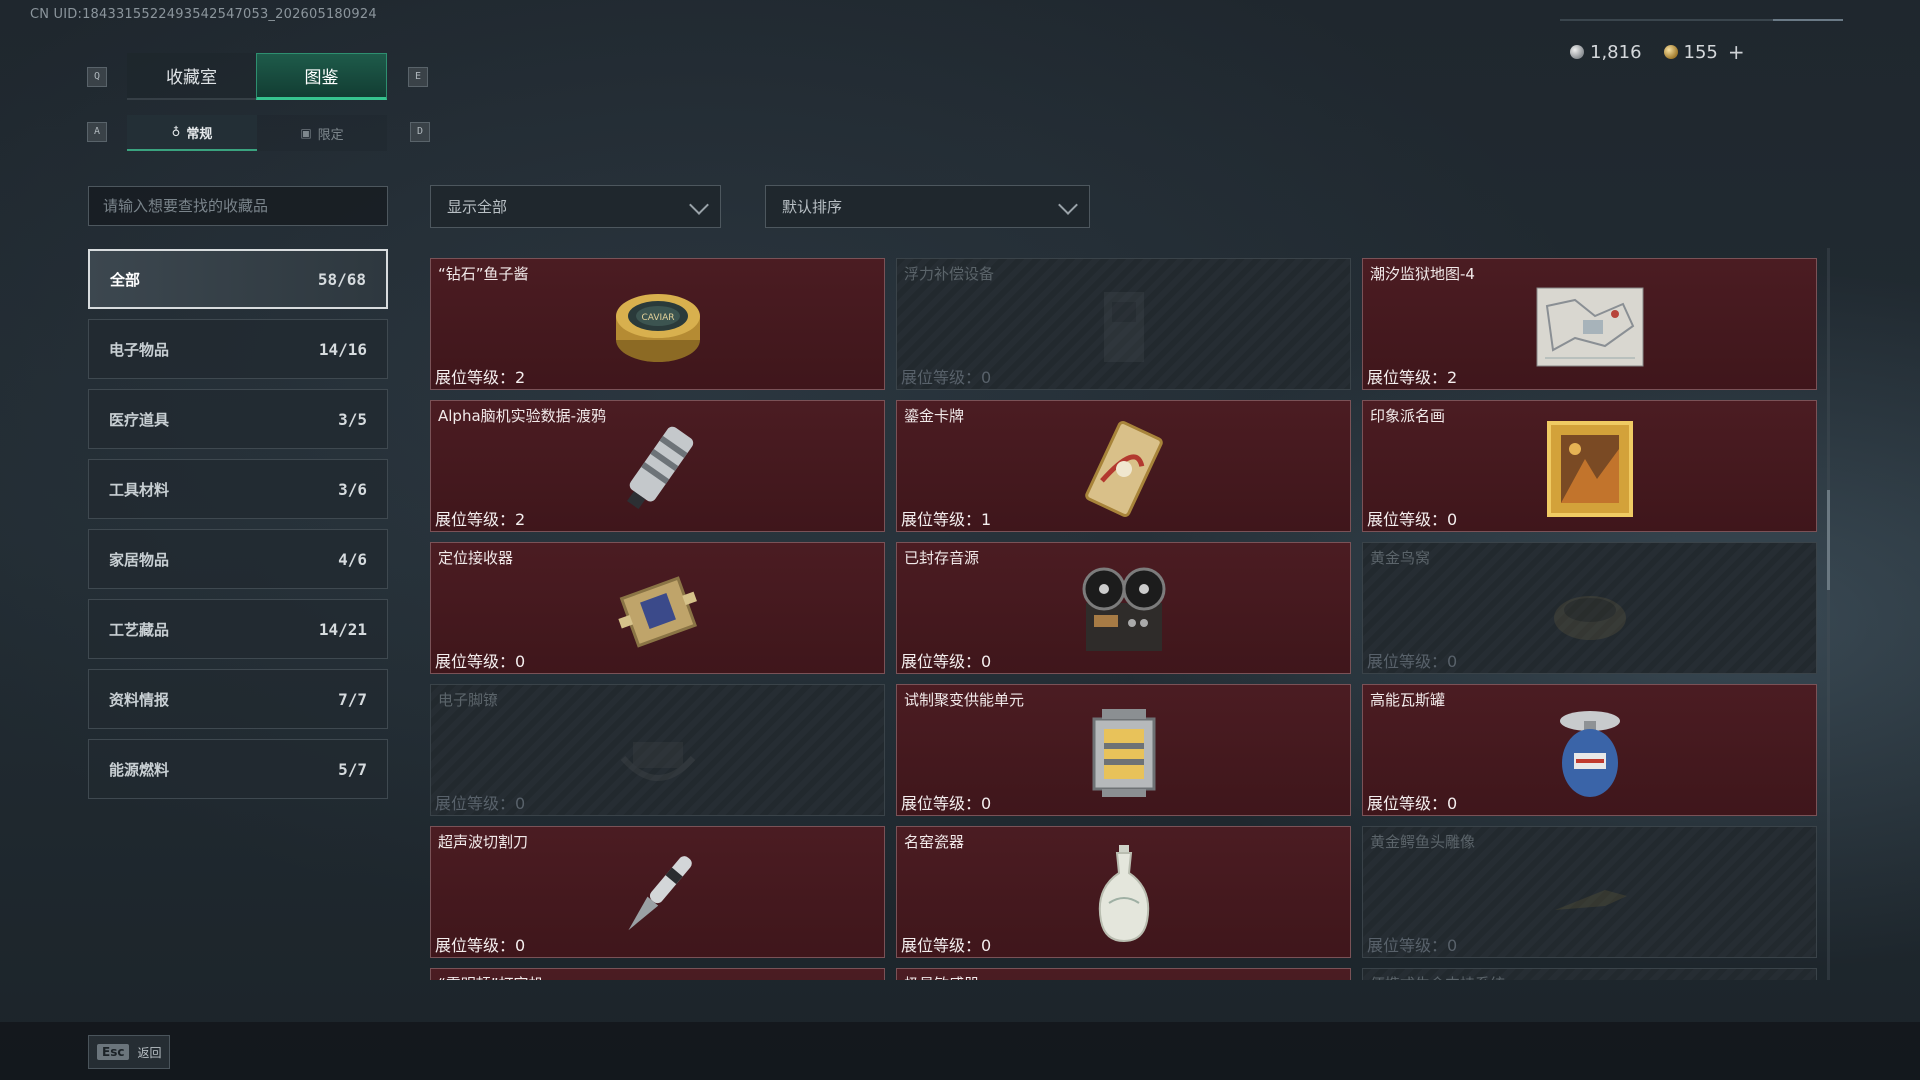 This screenshot has width=1920, height=1080. What do you see at coordinates (342, 349) in the screenshot?
I see `category-count: 14/16` at bounding box center [342, 349].